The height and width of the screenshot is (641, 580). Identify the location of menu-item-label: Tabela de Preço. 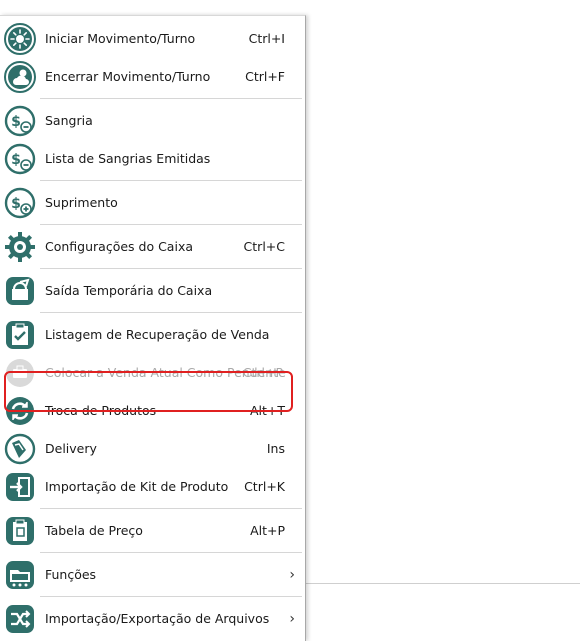
(94, 530).